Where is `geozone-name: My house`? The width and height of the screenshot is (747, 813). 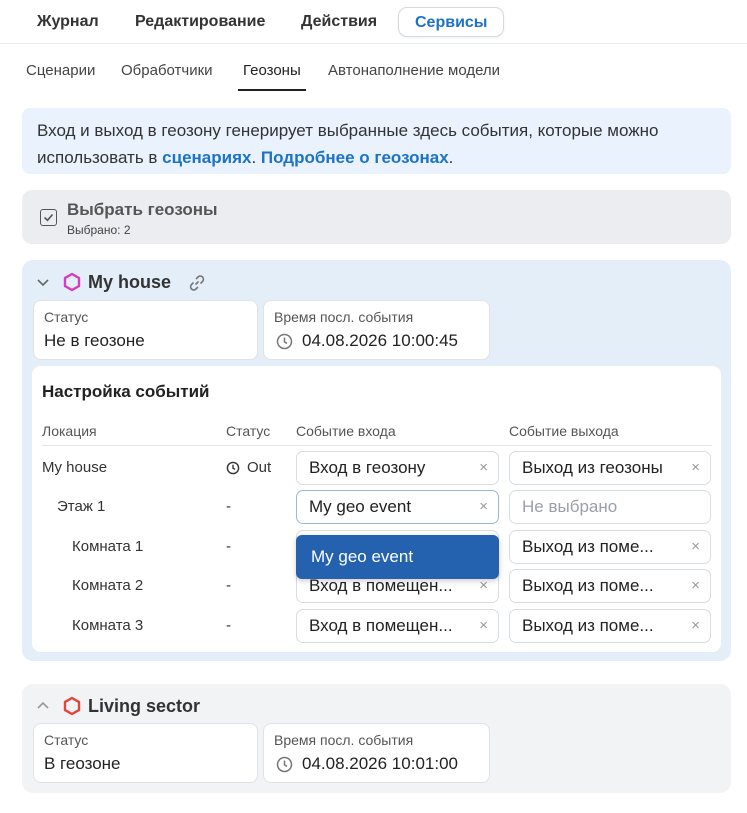 geozone-name: My house is located at coordinates (130, 282).